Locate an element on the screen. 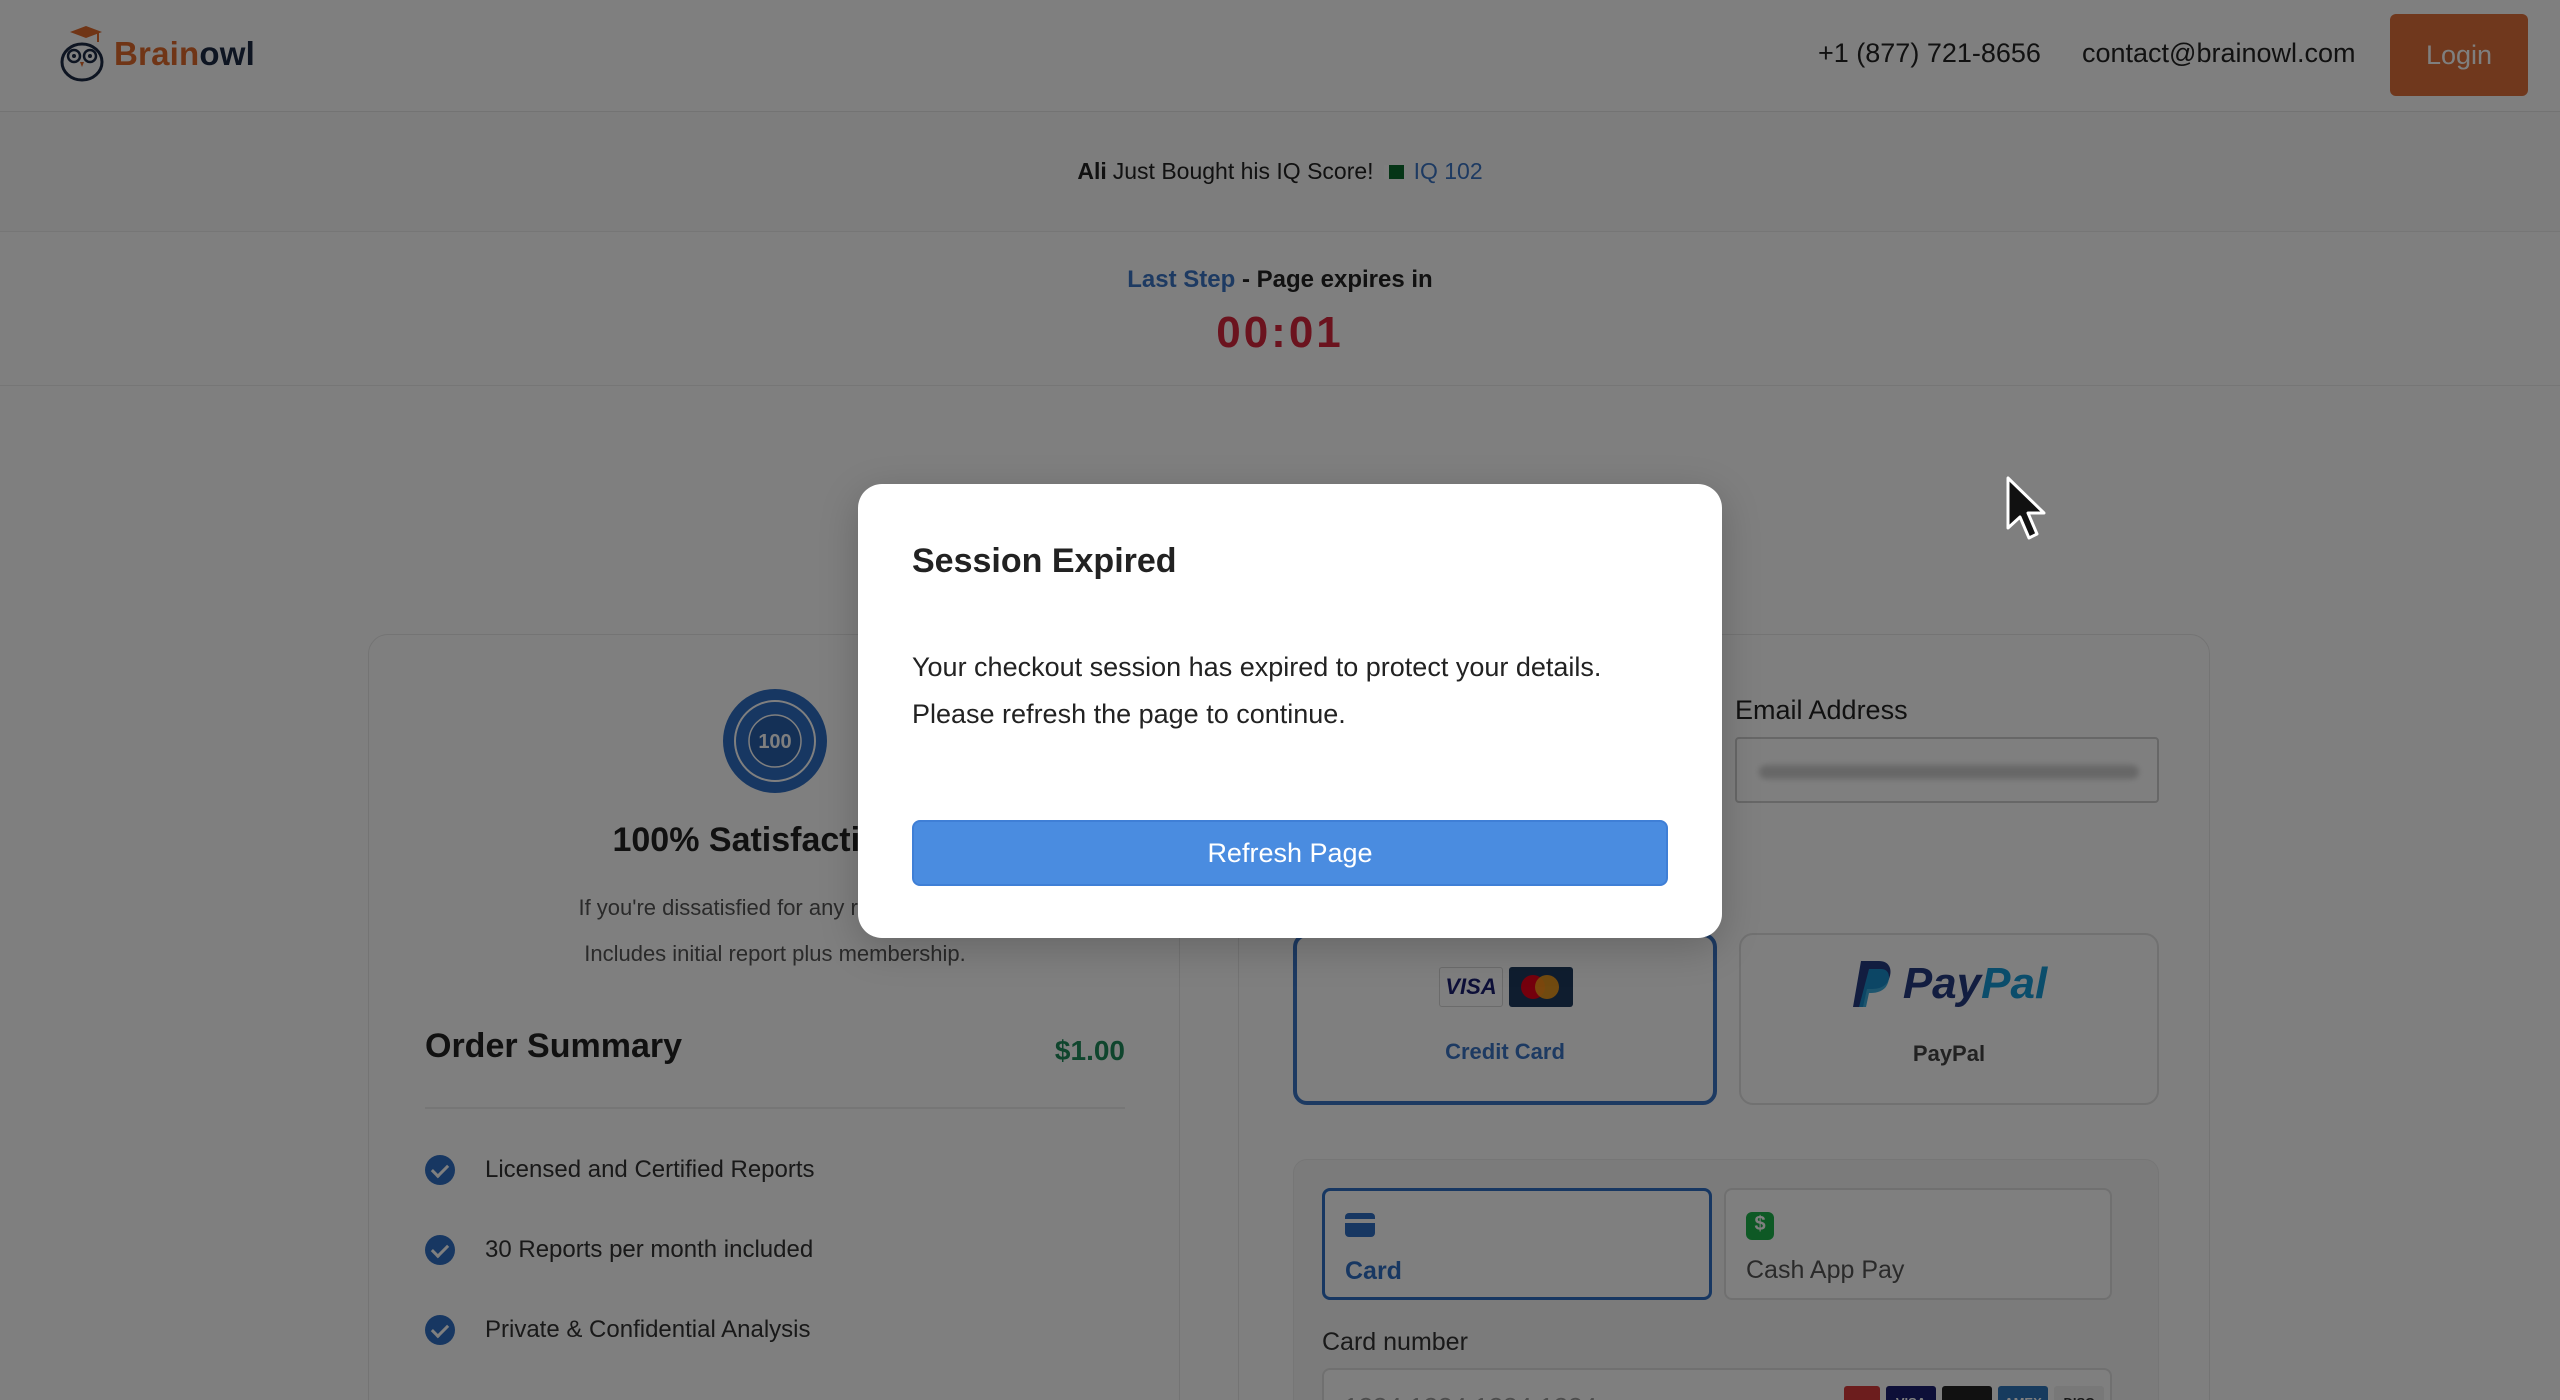 The height and width of the screenshot is (1400, 2560). refresh-page-button: Refresh Page is located at coordinates (1290, 853).